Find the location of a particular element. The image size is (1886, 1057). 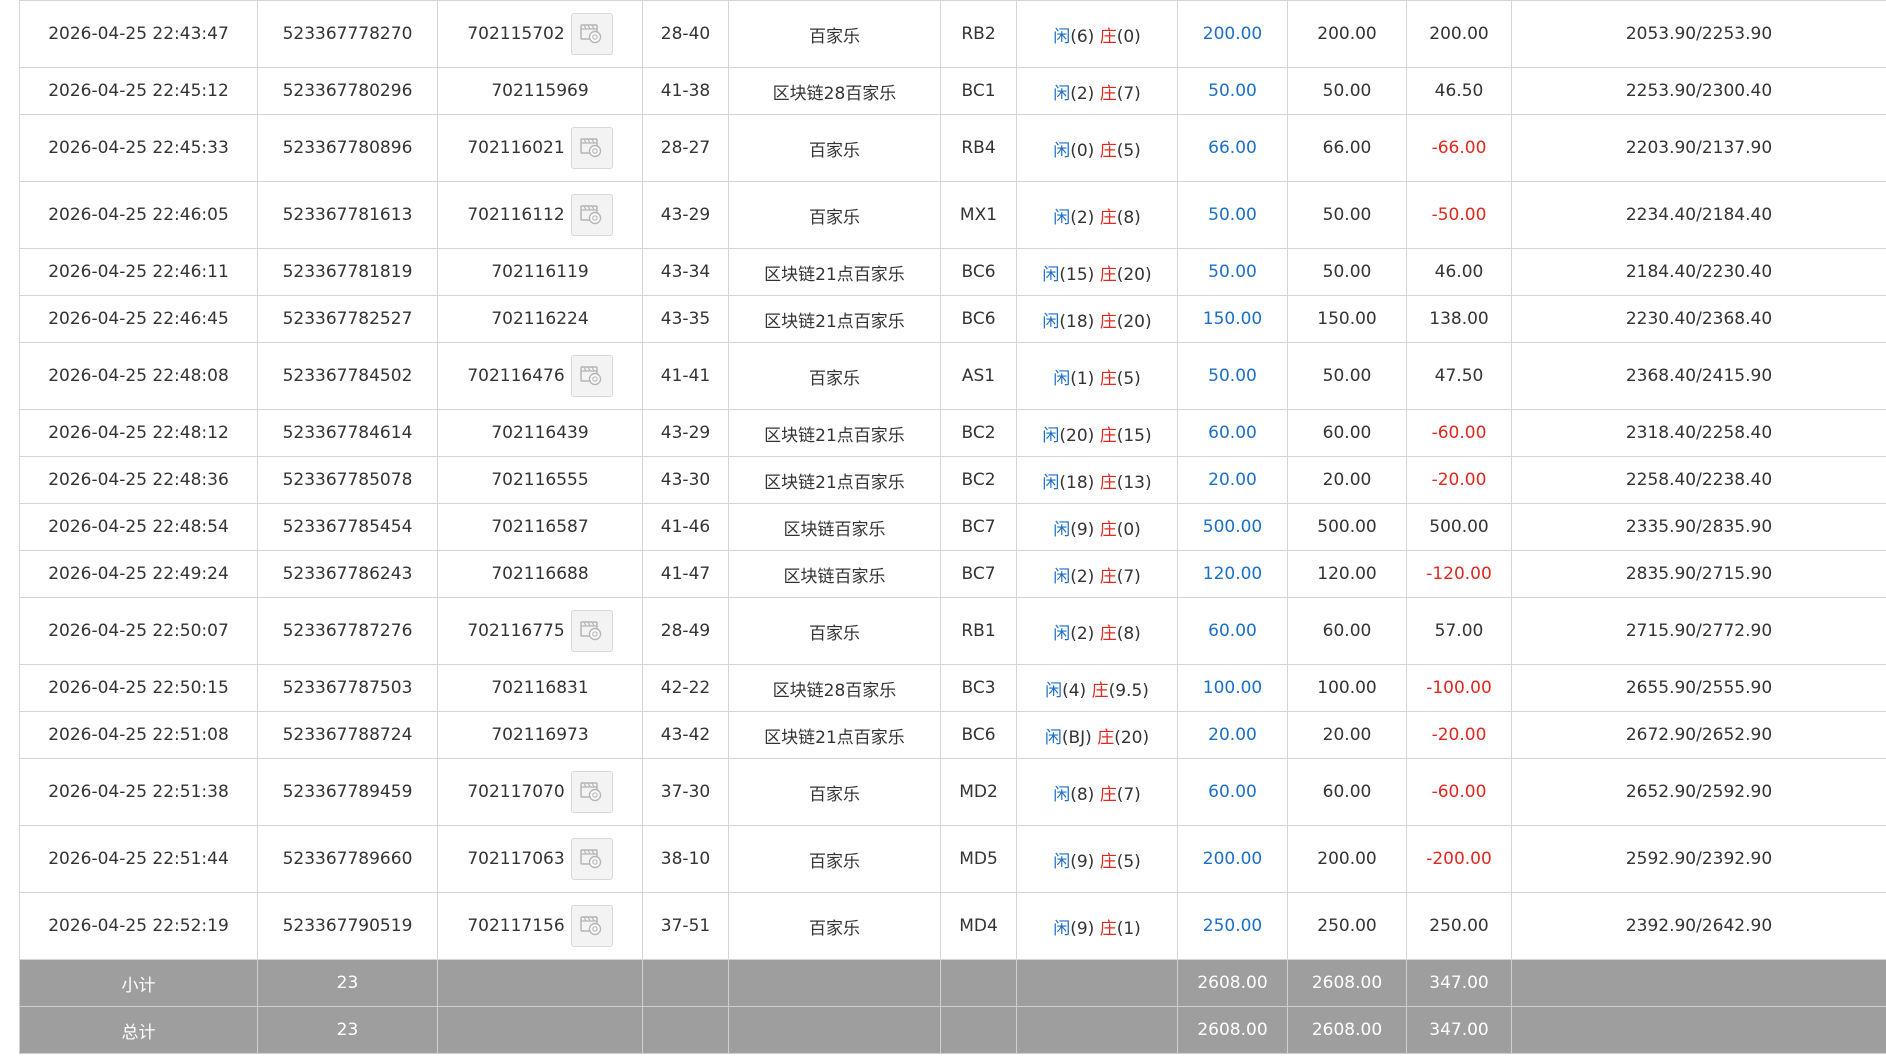

player-value: (4) is located at coordinates (1074, 690).